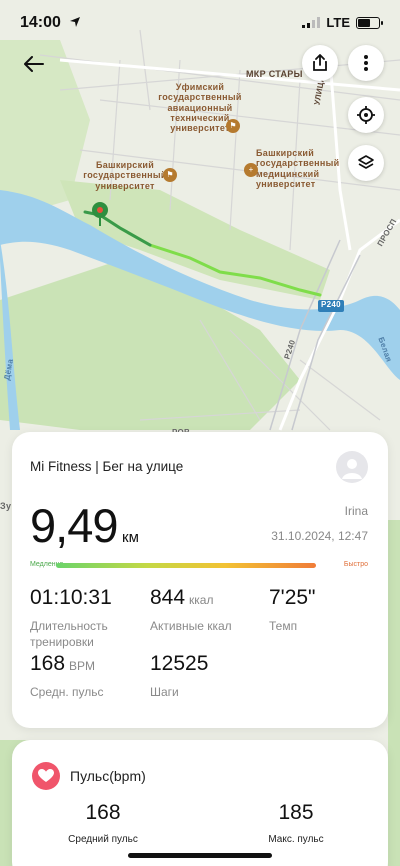 This screenshot has height=866, width=400. Describe the element at coordinates (319, 610) in the screenshot. I see `stat-pace: 7'25" Темп` at that location.